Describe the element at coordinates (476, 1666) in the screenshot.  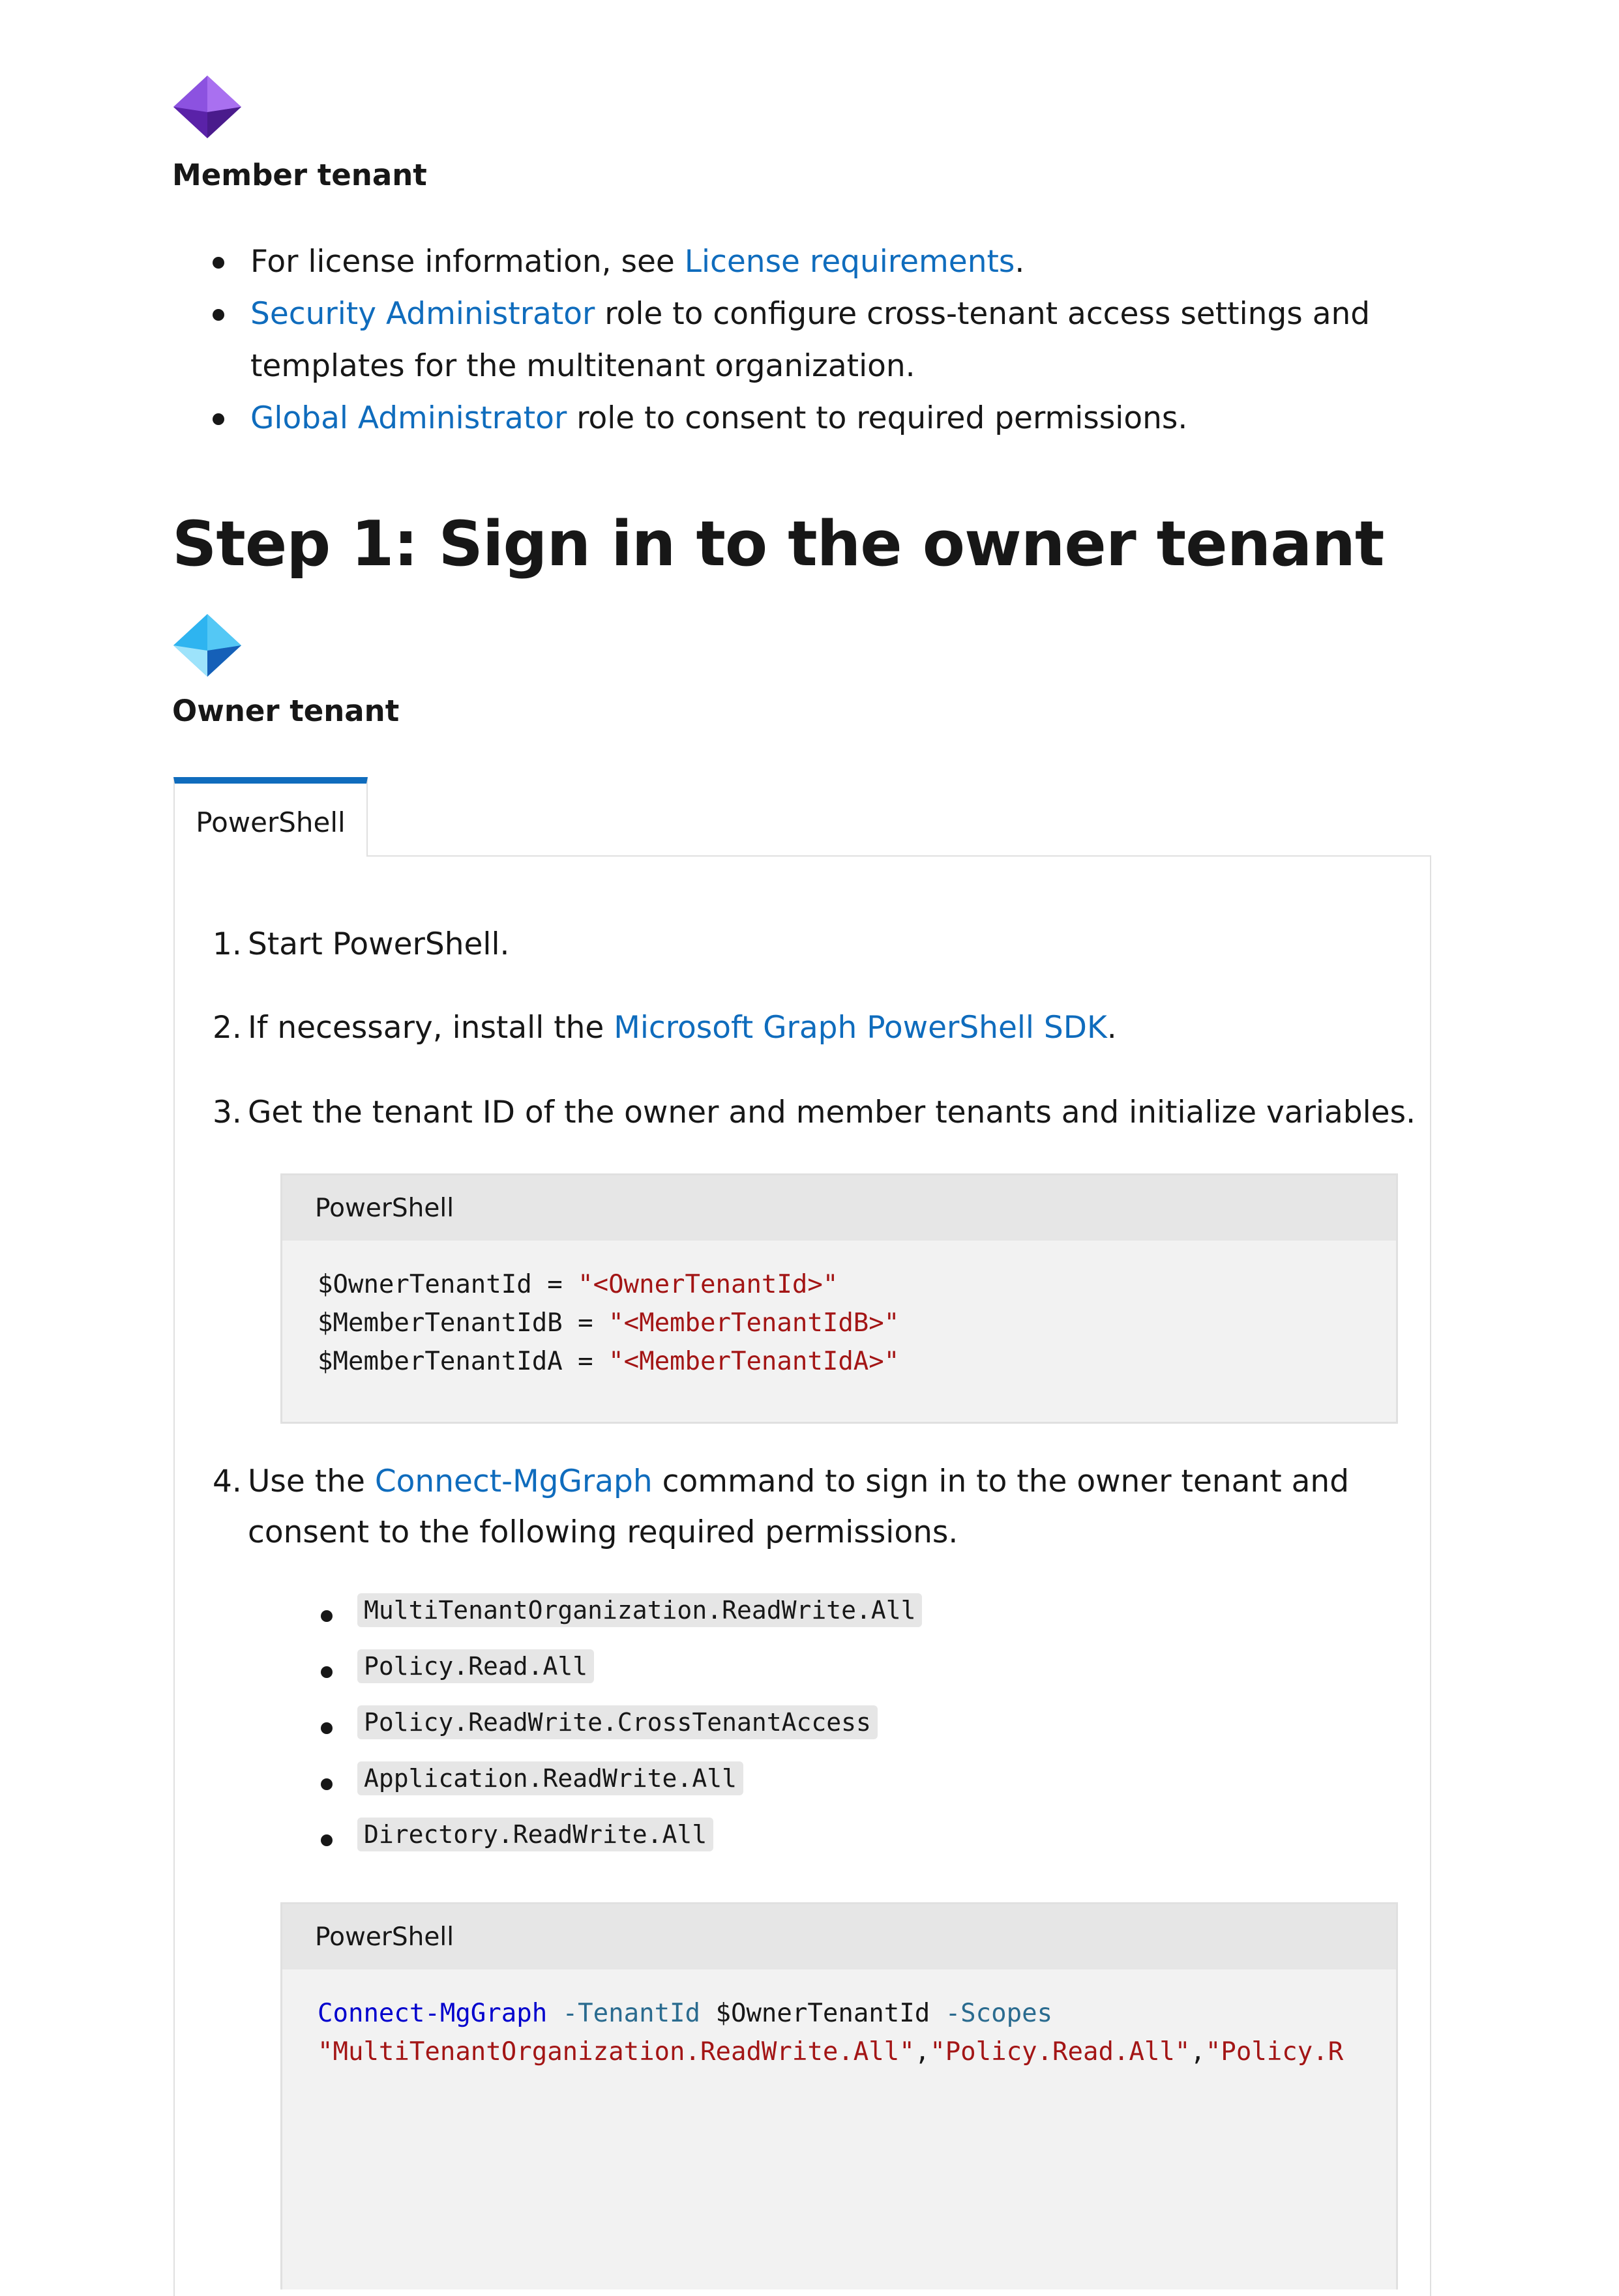
I see `permission-code: Policy.Read.All` at that location.